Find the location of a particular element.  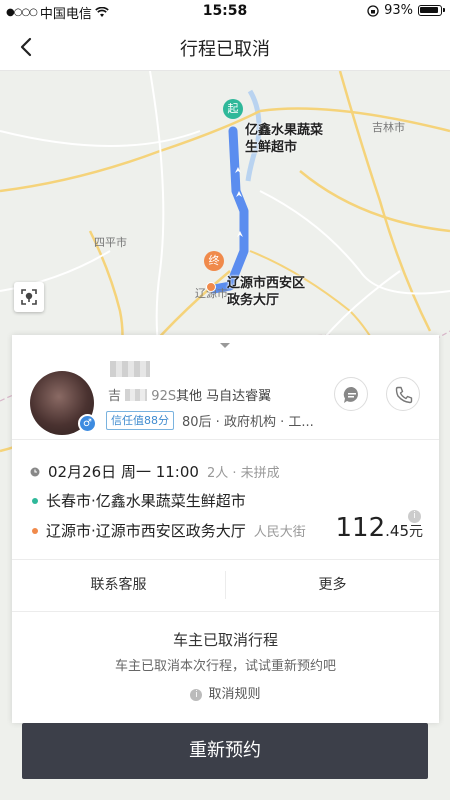

clock-icon is located at coordinates (35, 471).